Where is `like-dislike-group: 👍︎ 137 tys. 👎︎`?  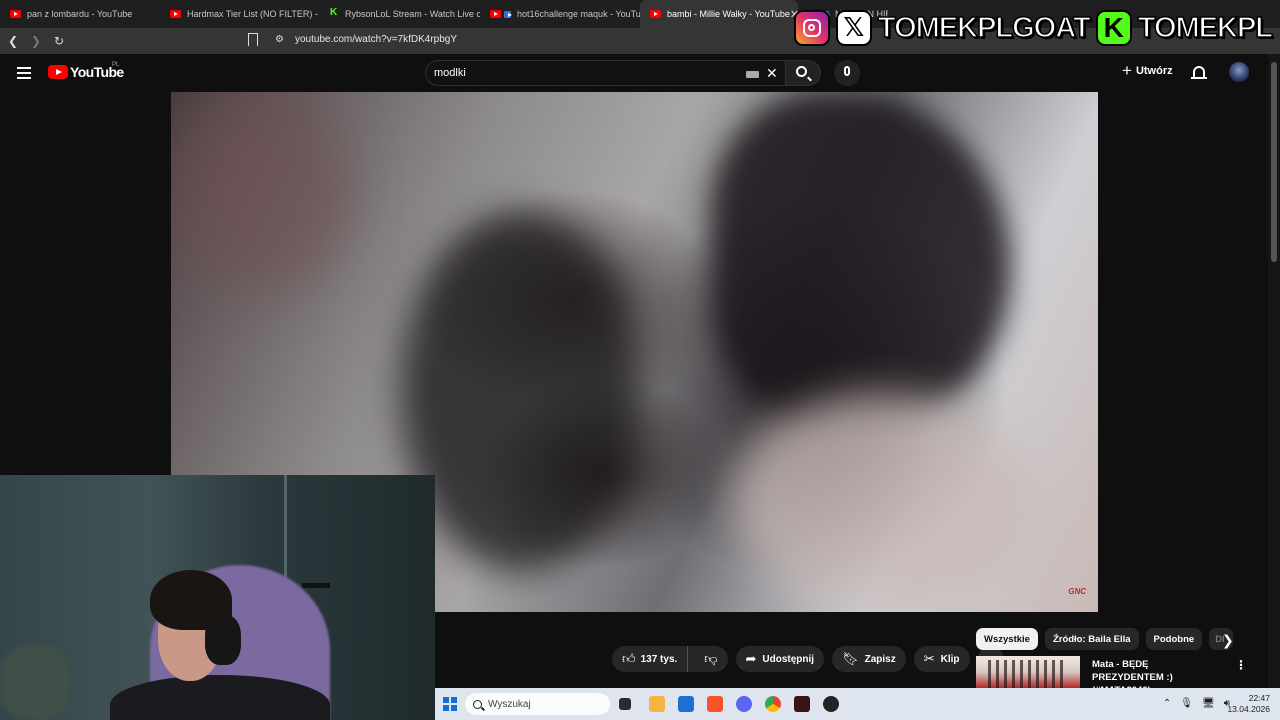
like-dislike-group: 👍︎ 137 tys. 👎︎ is located at coordinates (670, 659).